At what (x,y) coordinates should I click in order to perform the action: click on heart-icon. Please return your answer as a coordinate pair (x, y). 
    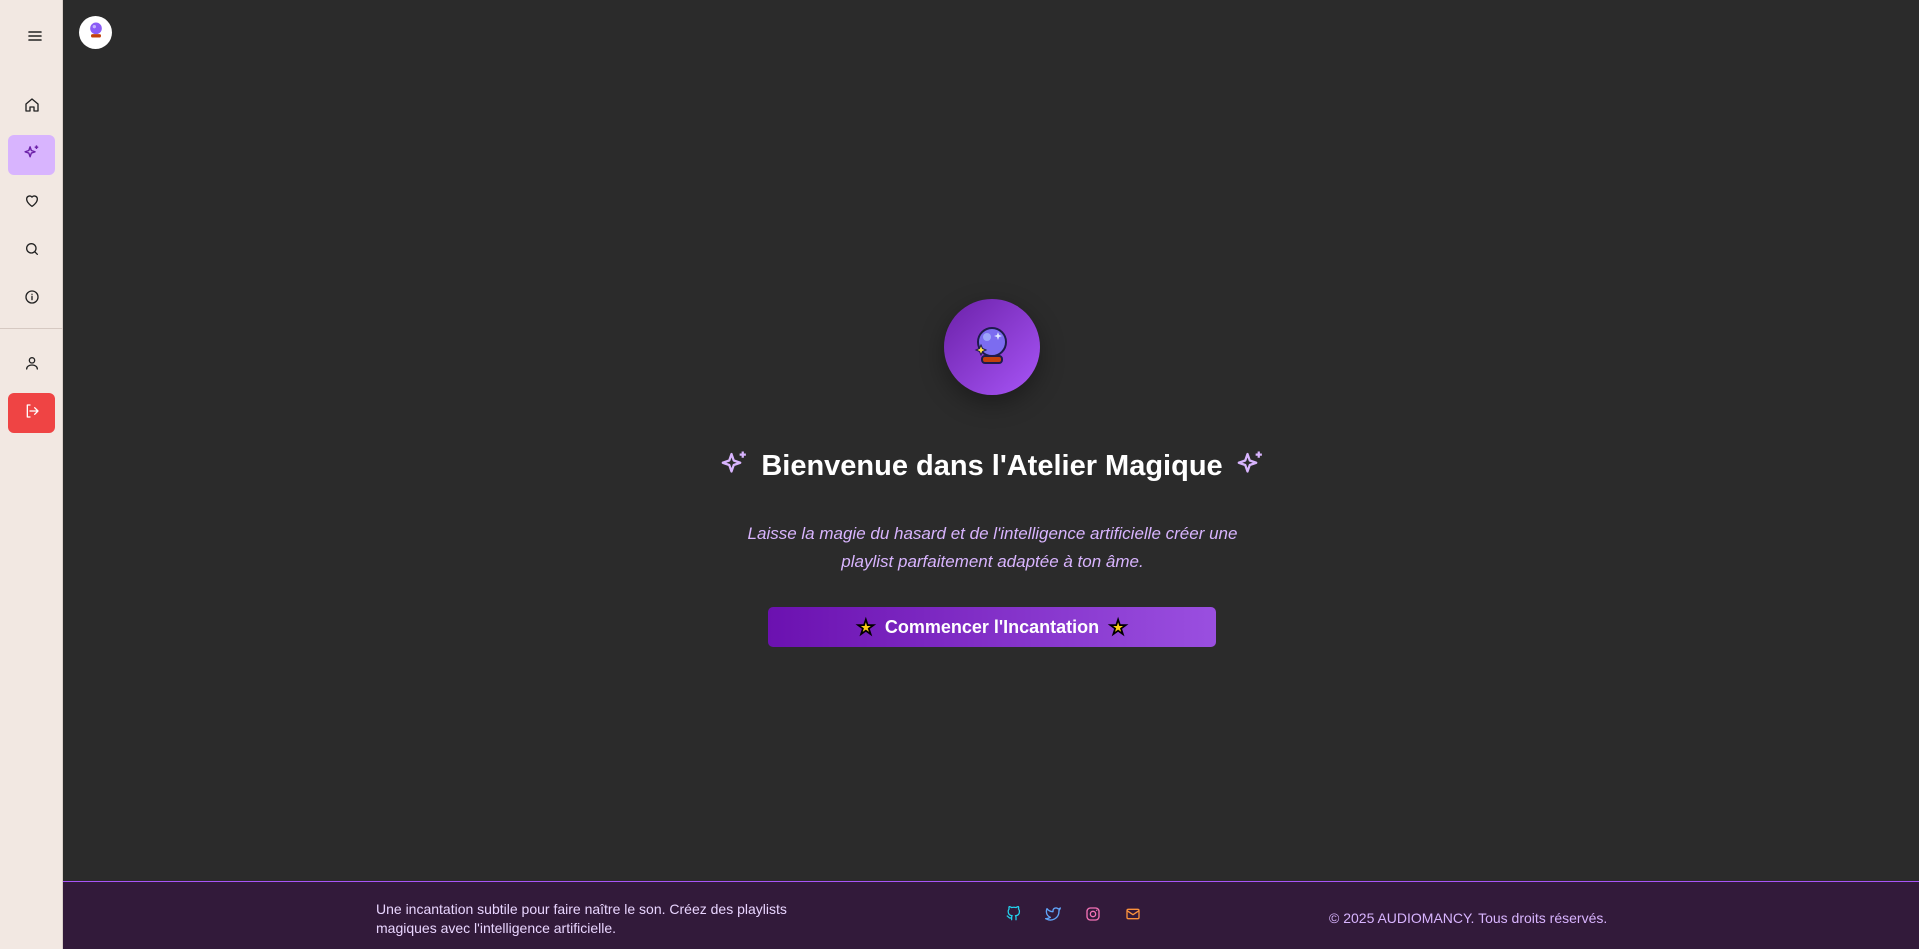
    Looking at the image, I should click on (32, 203).